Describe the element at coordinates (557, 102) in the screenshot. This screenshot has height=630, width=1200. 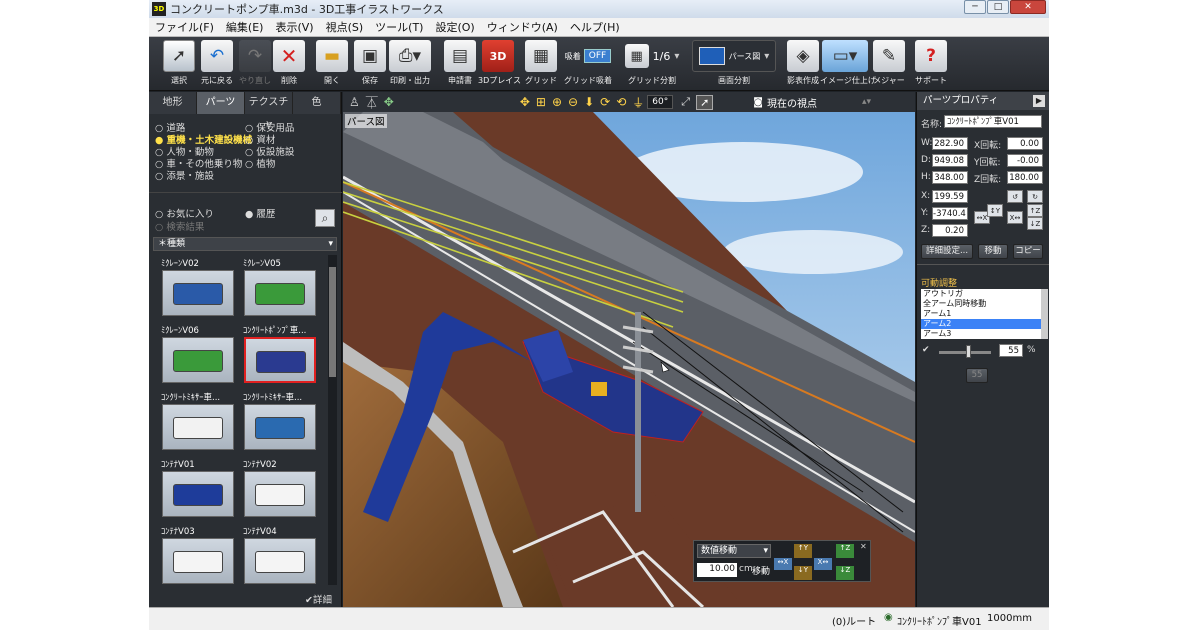
I see `zoom-in-icon: ⊕` at that location.